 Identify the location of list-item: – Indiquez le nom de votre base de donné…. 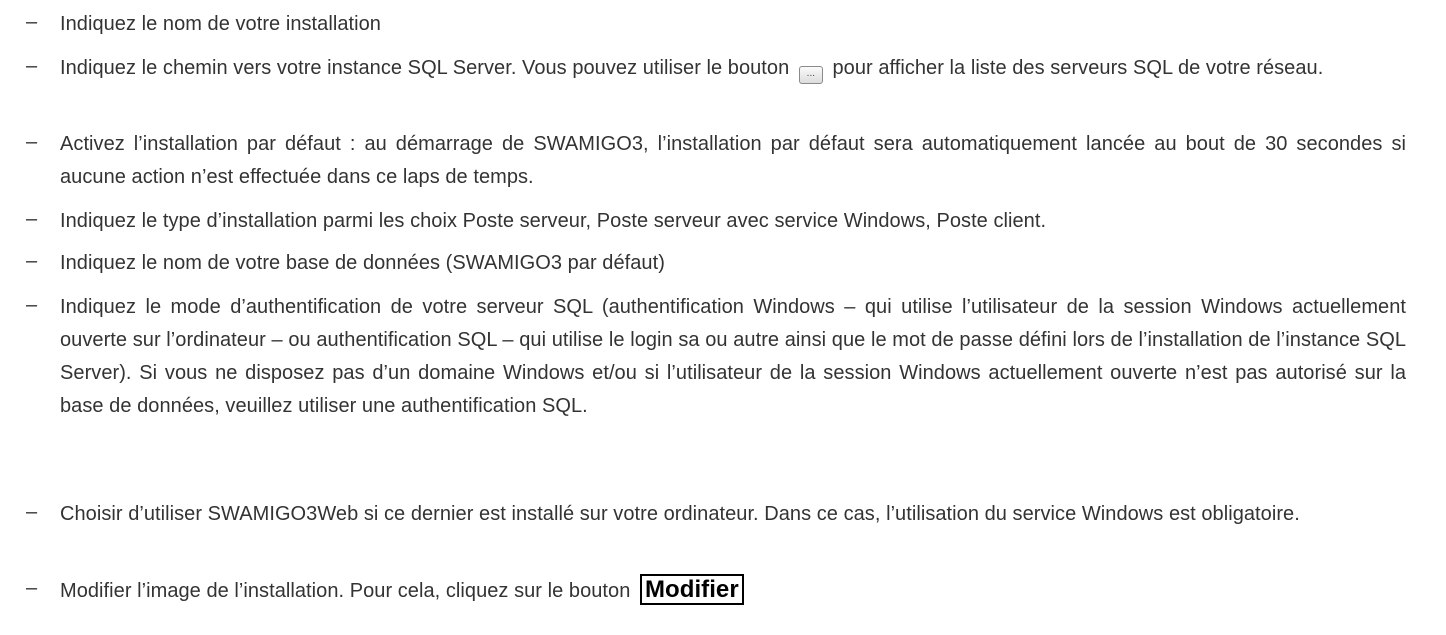
(703, 263).